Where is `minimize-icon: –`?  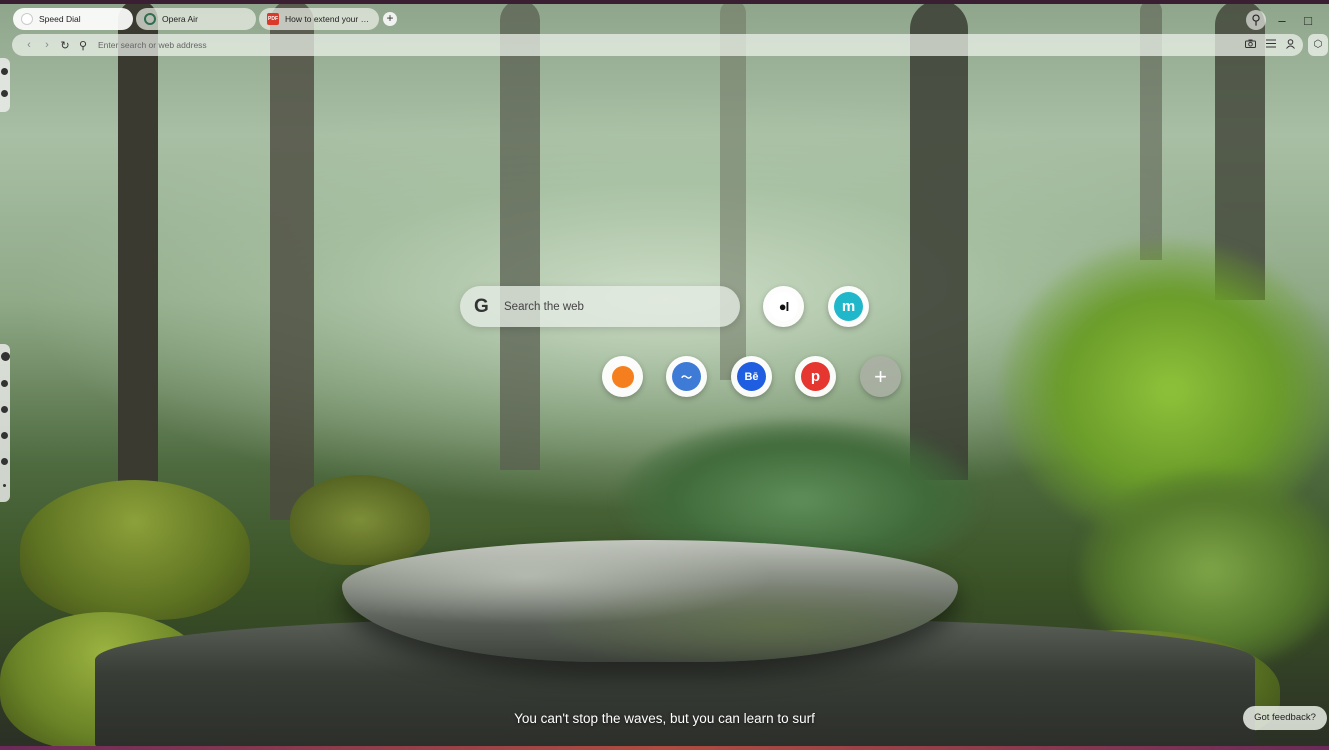
minimize-icon: – is located at coordinates (1282, 20).